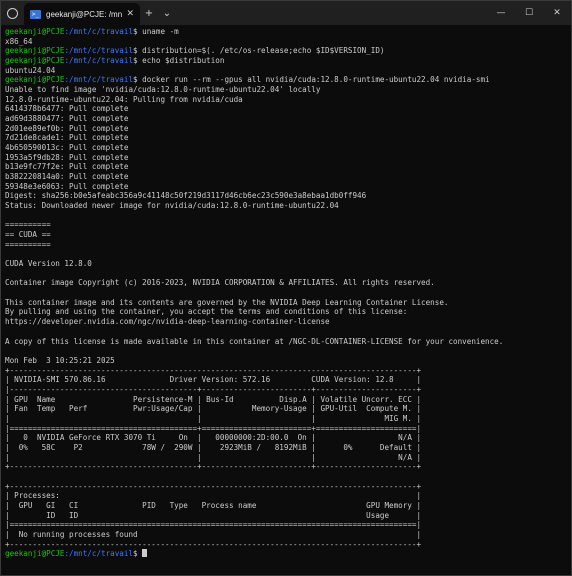  Describe the element at coordinates (213, 457) in the screenshot. I see `output-line: | | | N/A |` at that location.